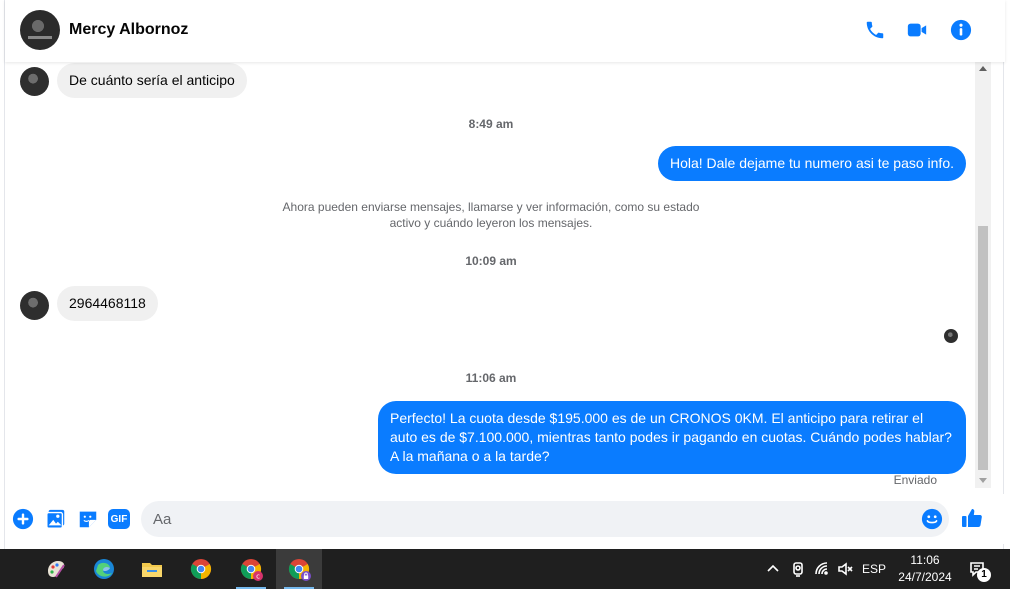  What do you see at coordinates (915, 480) in the screenshot?
I see `sent-status: Enviado` at bounding box center [915, 480].